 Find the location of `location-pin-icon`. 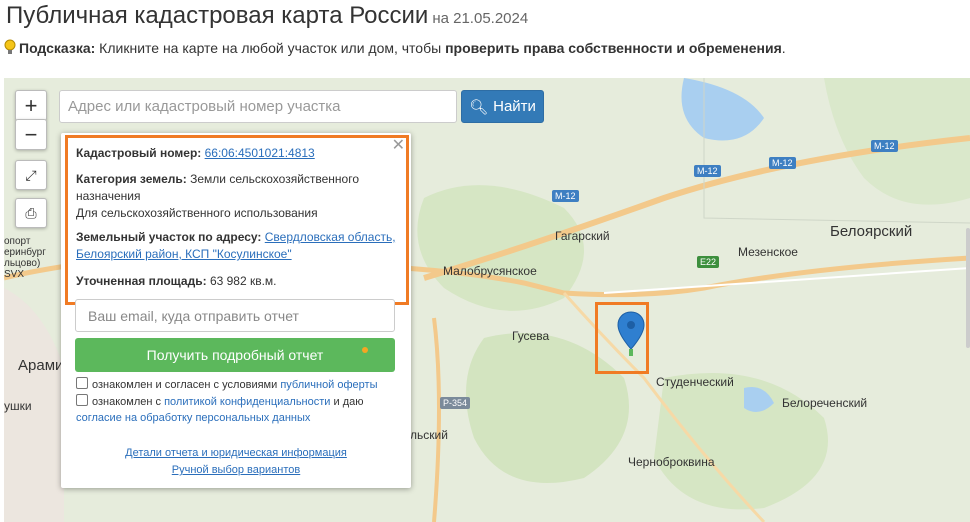

location-pin-icon is located at coordinates (631, 335).